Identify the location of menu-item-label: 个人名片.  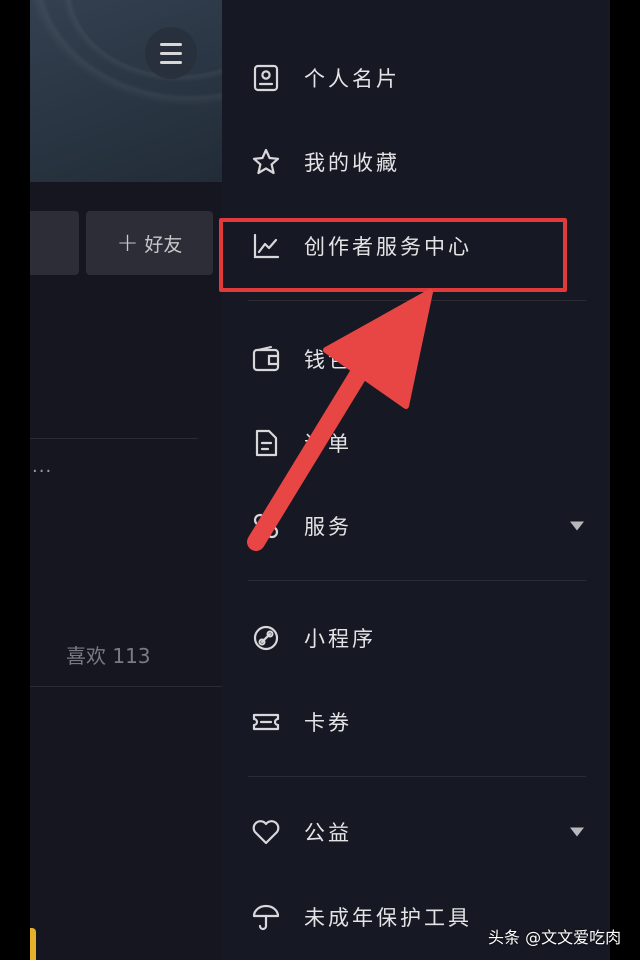
(352, 79).